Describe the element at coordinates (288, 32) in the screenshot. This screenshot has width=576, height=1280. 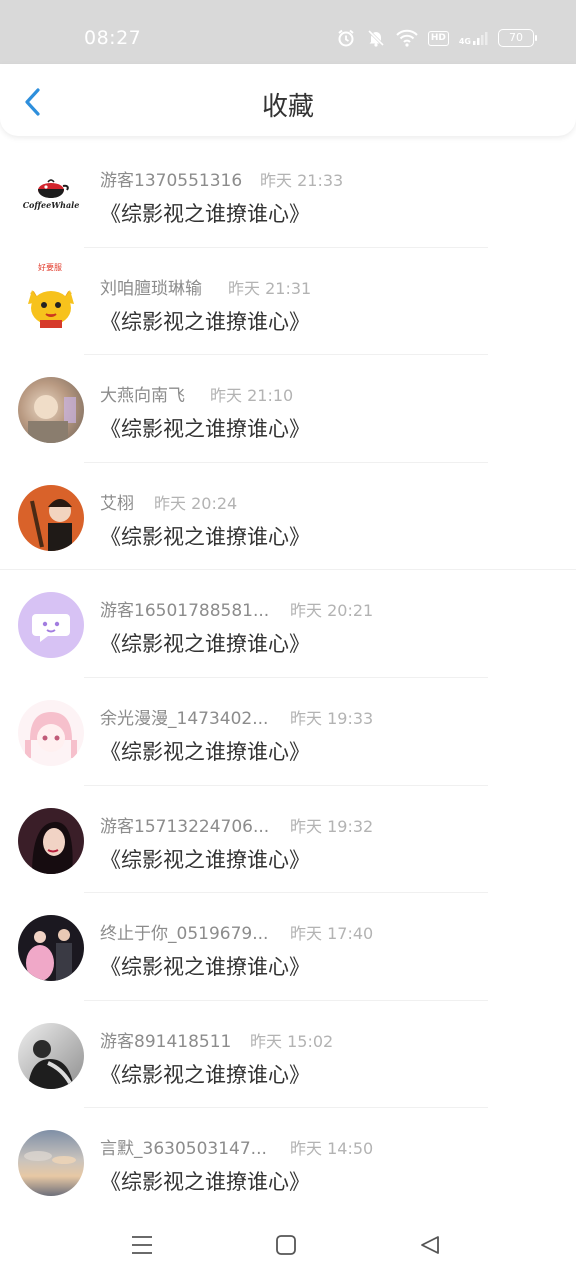
I see `status-bar: 08:27 HD 4G 70` at that location.